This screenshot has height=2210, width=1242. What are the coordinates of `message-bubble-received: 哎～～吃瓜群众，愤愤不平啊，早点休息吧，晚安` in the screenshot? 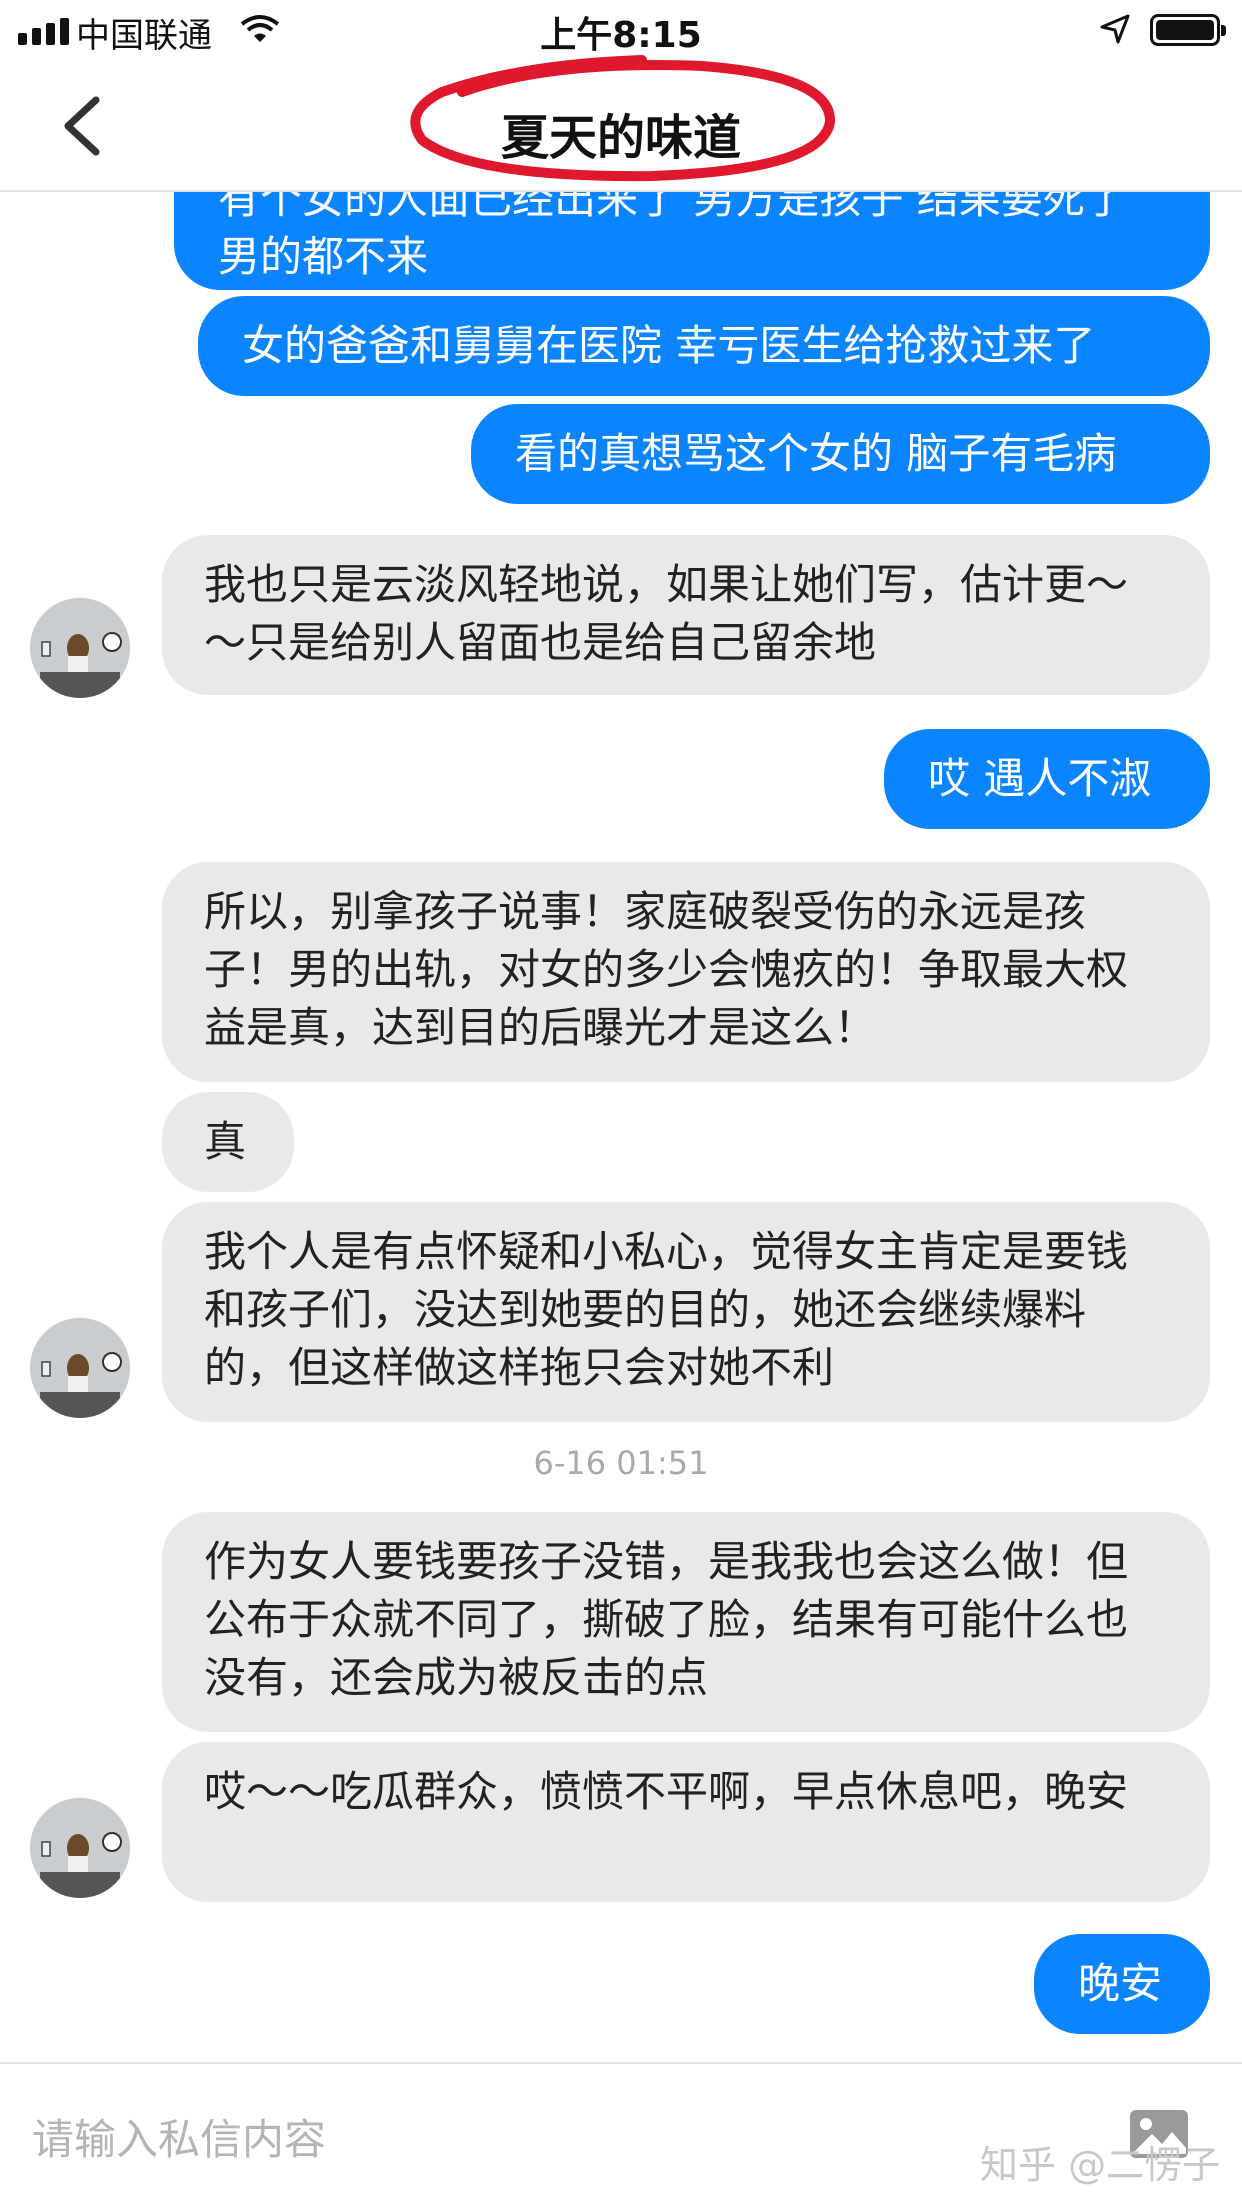 It's located at (686, 1822).